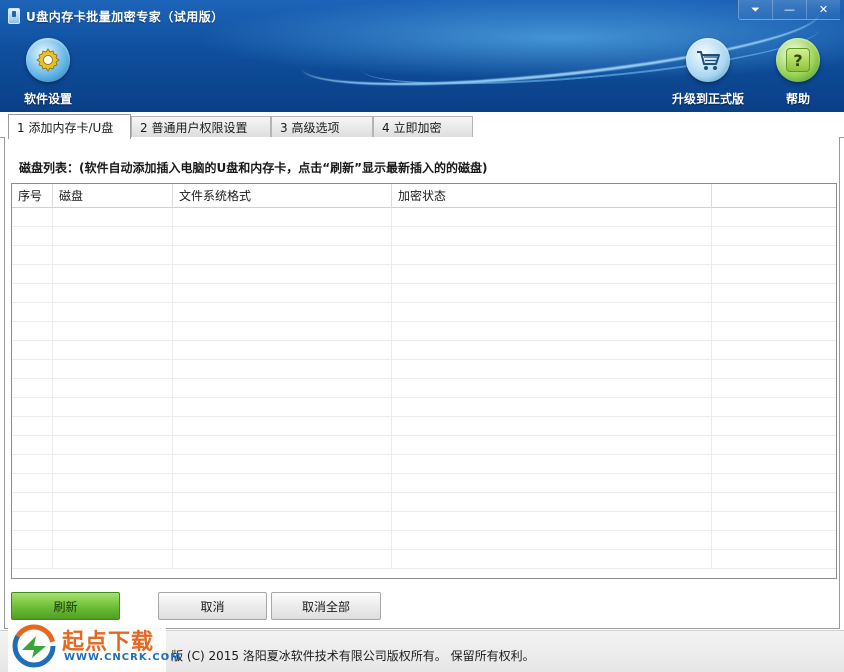  I want to click on minimize-button: —, so click(789, 10).